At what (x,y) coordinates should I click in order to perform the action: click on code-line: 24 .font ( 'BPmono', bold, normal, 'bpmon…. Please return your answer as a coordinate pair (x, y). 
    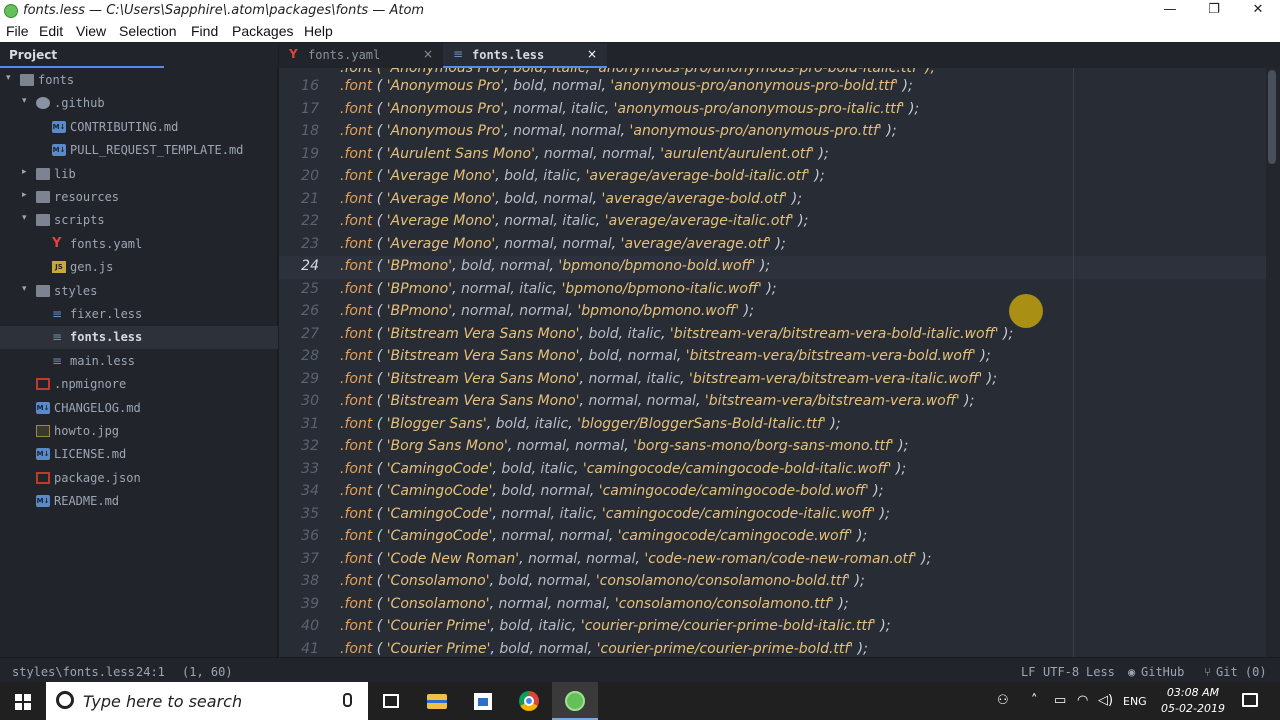
    Looking at the image, I should click on (772, 267).